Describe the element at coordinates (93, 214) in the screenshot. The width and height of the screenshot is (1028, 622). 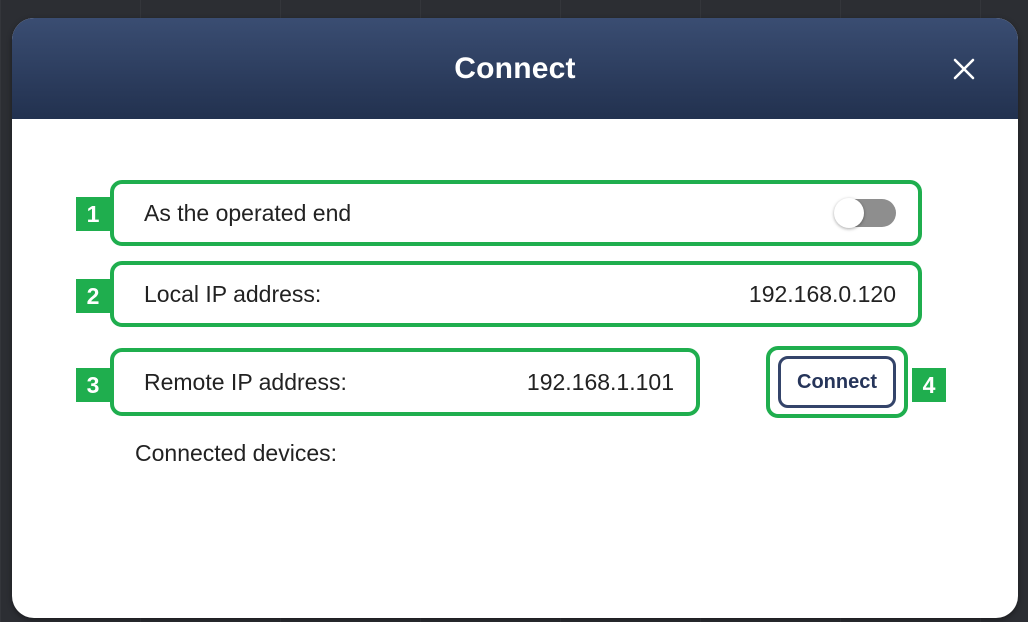
I see `annotation-badge-1: 1` at that location.